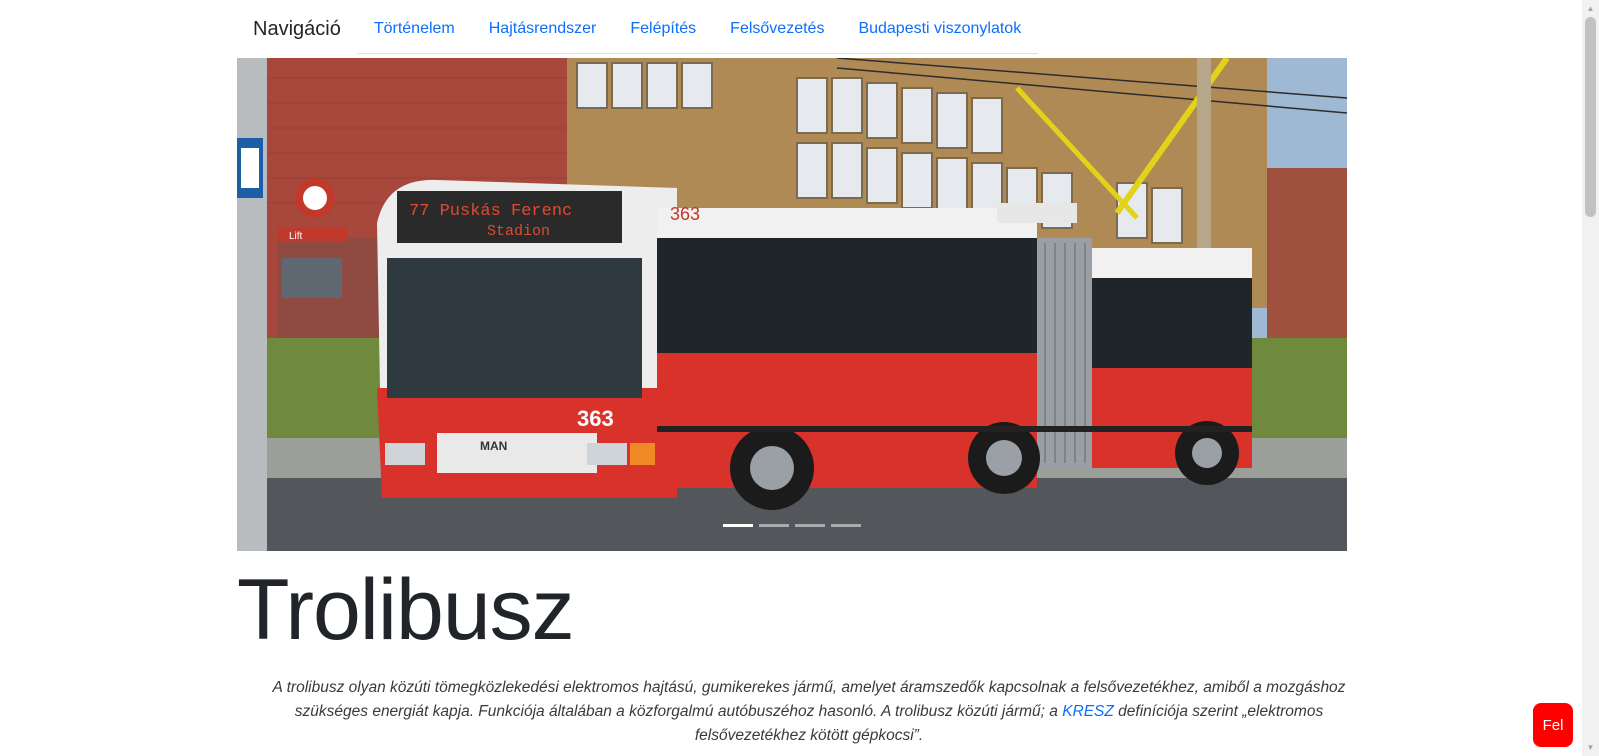  Describe the element at coordinates (595, 418) in the screenshot. I see `bus-fleet-number-front: 363` at that location.